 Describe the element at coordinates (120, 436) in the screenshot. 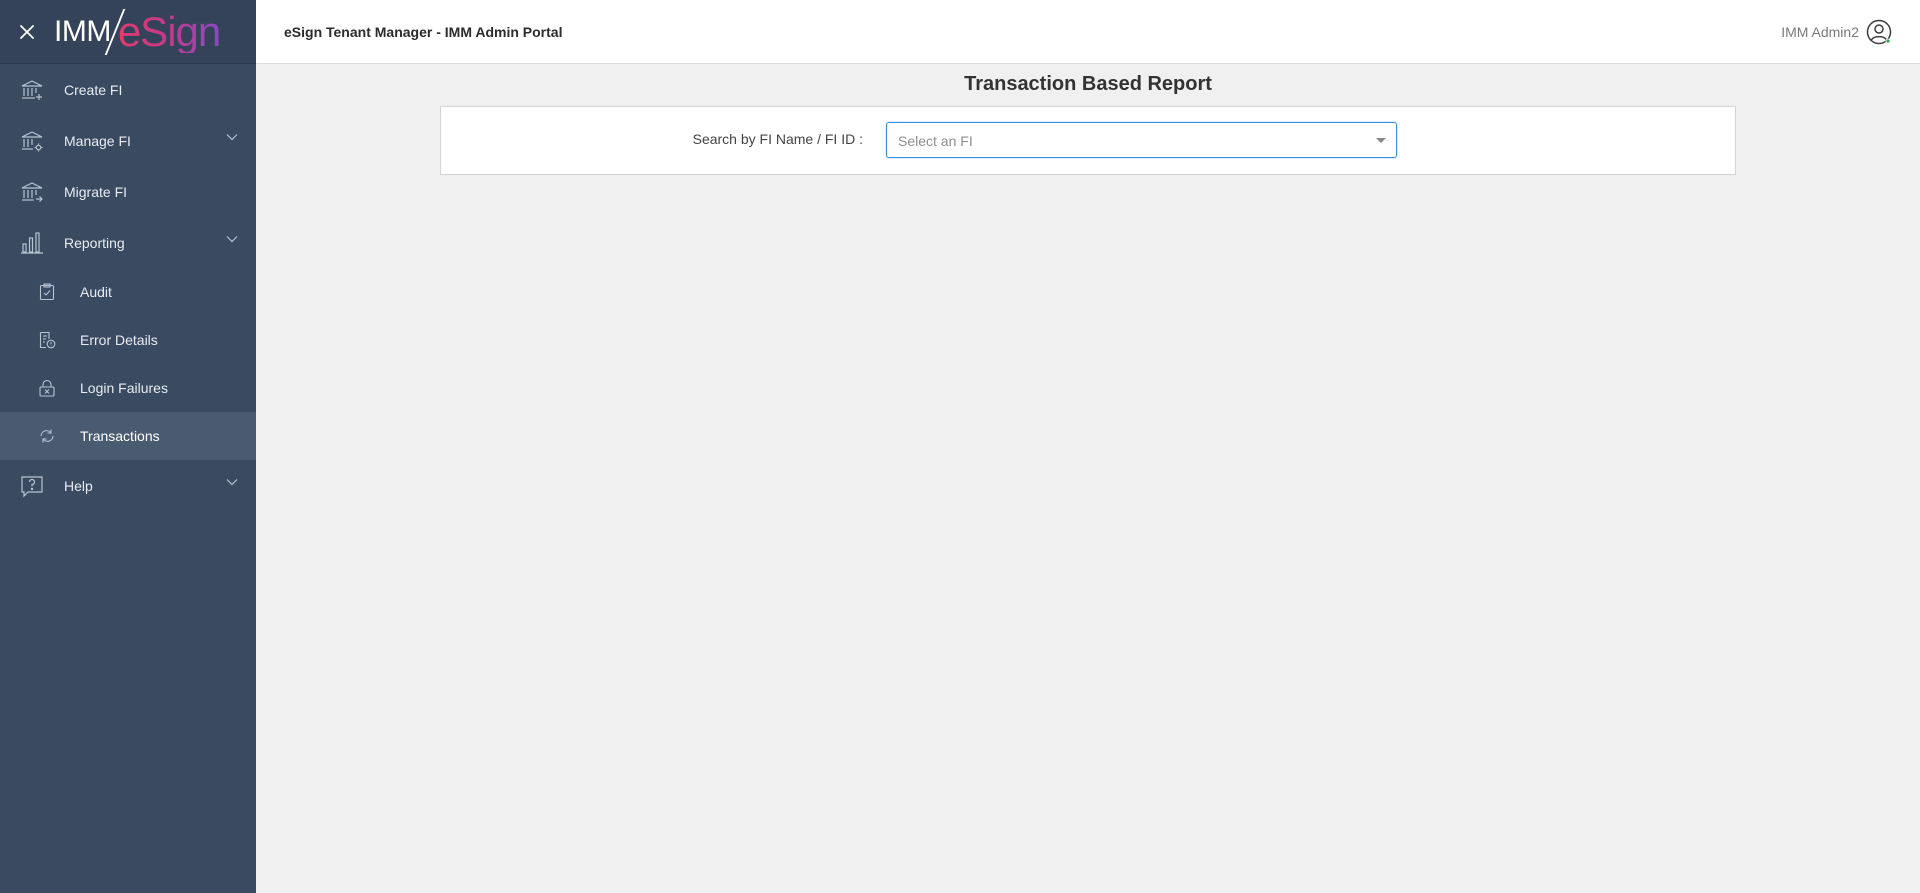

I see `sidebar-item-label: Transactions` at that location.